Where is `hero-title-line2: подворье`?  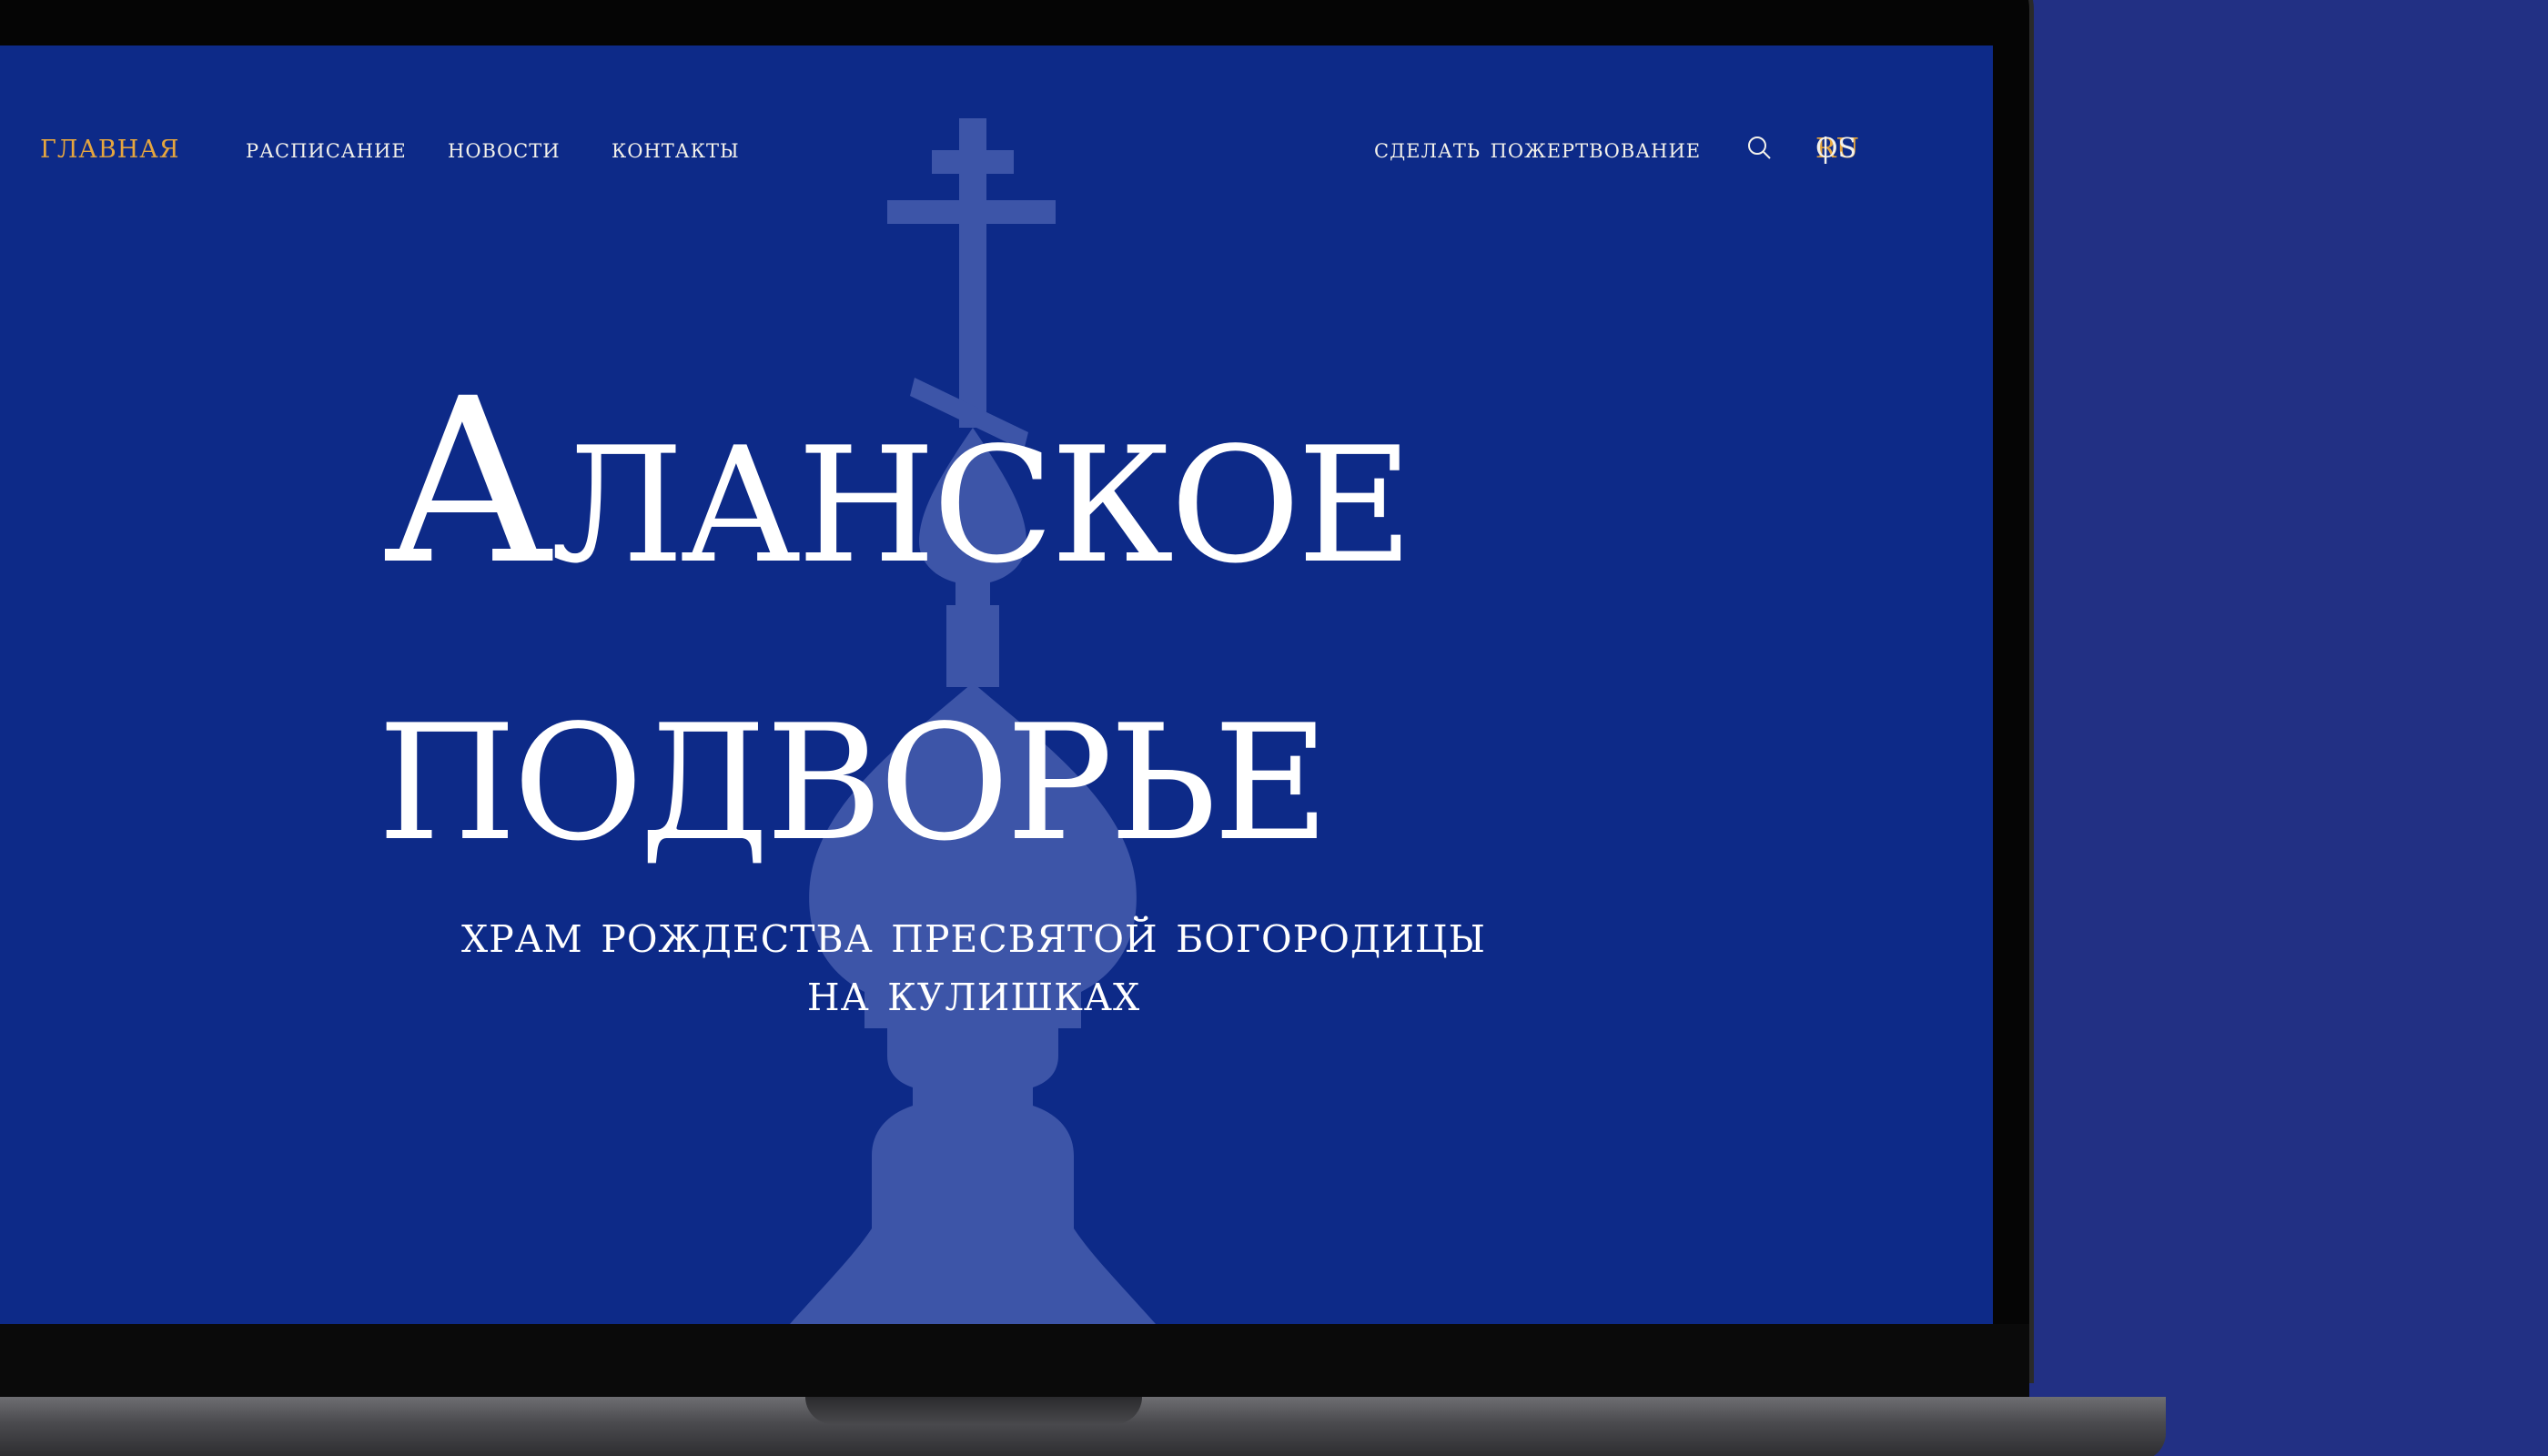
hero-title-line2: подворье is located at coordinates (854, 759).